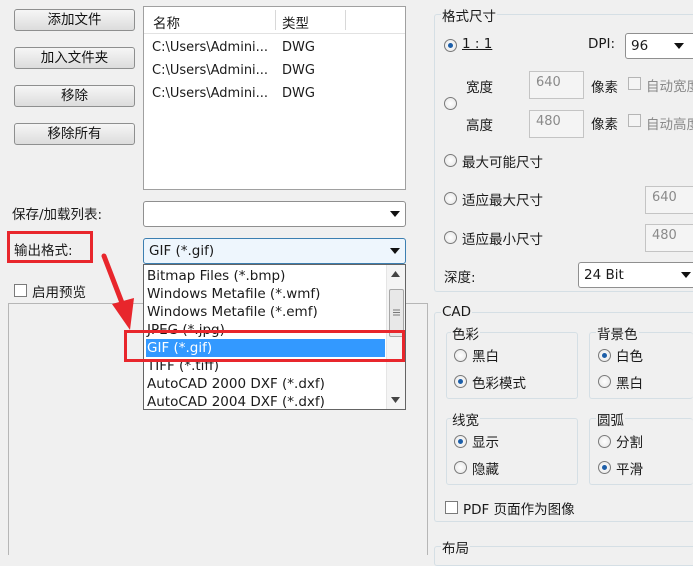 Image resolution: width=693 pixels, height=566 pixels. What do you see at coordinates (485, 443) in the screenshot?
I see `show-label: 显示` at bounding box center [485, 443].